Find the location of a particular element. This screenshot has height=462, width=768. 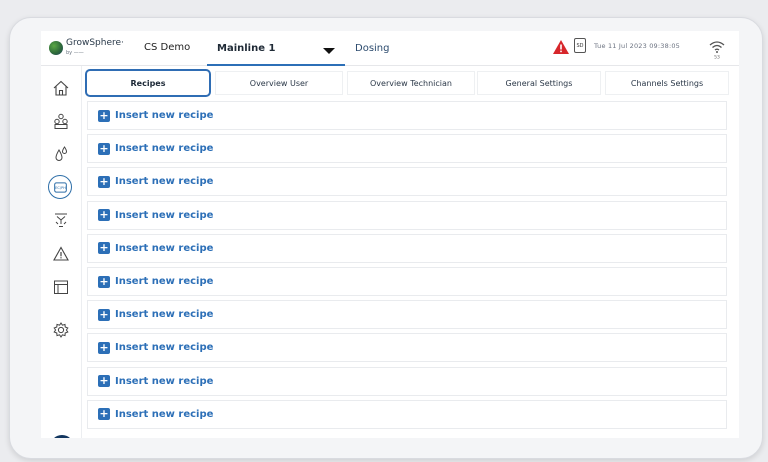

calendar-icon is located at coordinates (61, 287).